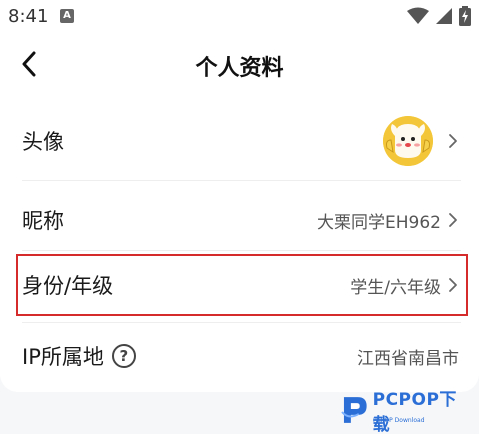 The width and height of the screenshot is (479, 434). I want to click on ip-location-label: IP所属地 ?, so click(79, 356).